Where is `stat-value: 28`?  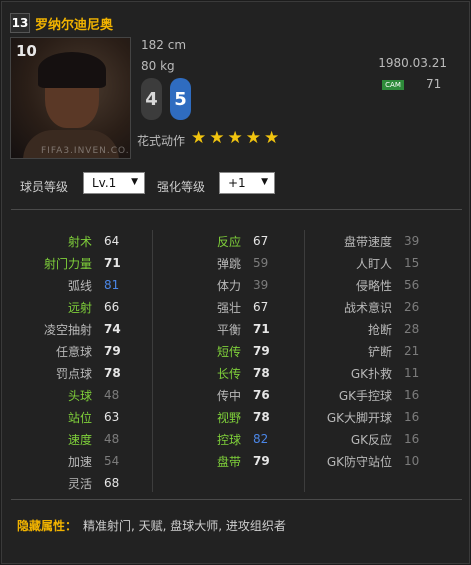
stat-value: 28 is located at coordinates (412, 329).